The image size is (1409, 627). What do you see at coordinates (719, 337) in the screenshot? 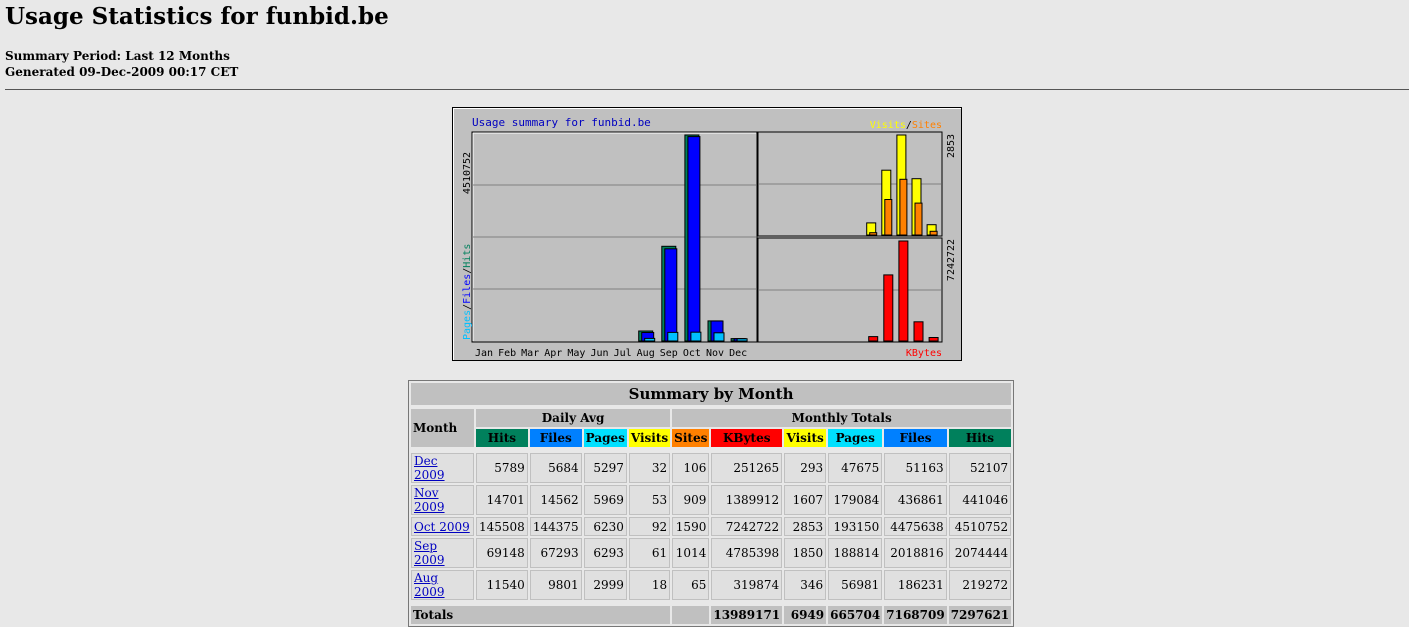
I see `bar-pages-nov` at bounding box center [719, 337].